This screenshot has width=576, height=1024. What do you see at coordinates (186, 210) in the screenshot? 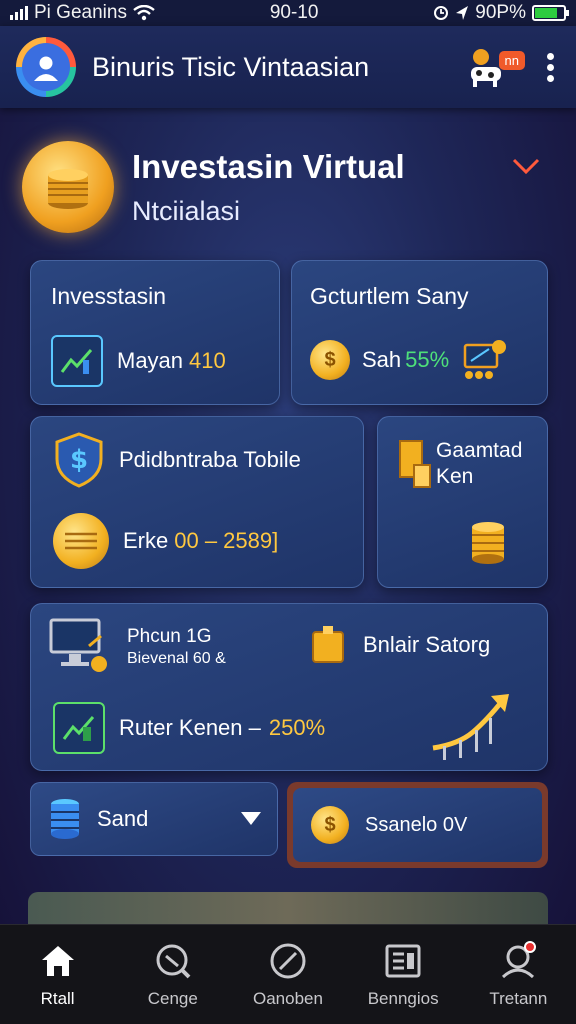
I see `hero-subtitle: Ntciialasi` at bounding box center [186, 210].